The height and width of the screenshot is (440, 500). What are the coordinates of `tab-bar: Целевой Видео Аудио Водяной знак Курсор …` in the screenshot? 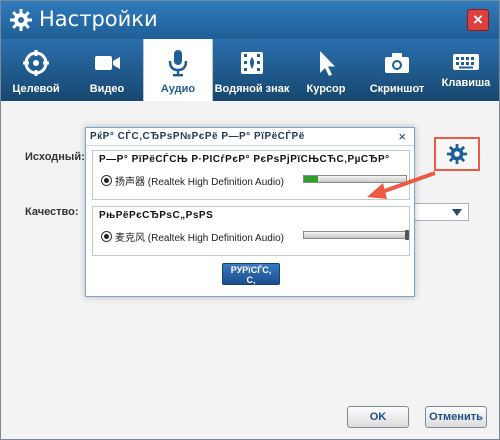 It's located at (250, 70).